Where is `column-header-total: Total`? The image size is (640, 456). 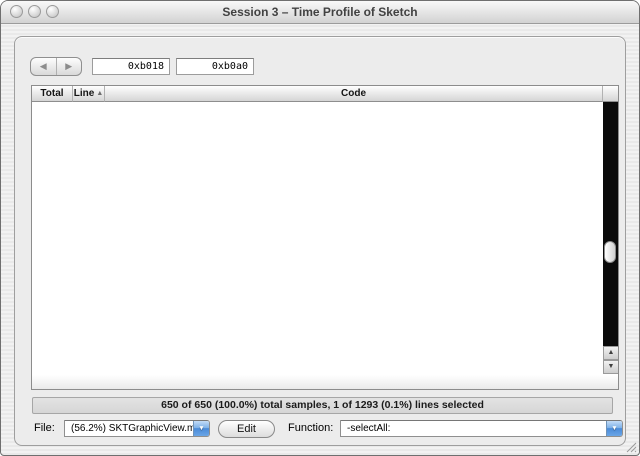
column-header-total: Total is located at coordinates (52, 94).